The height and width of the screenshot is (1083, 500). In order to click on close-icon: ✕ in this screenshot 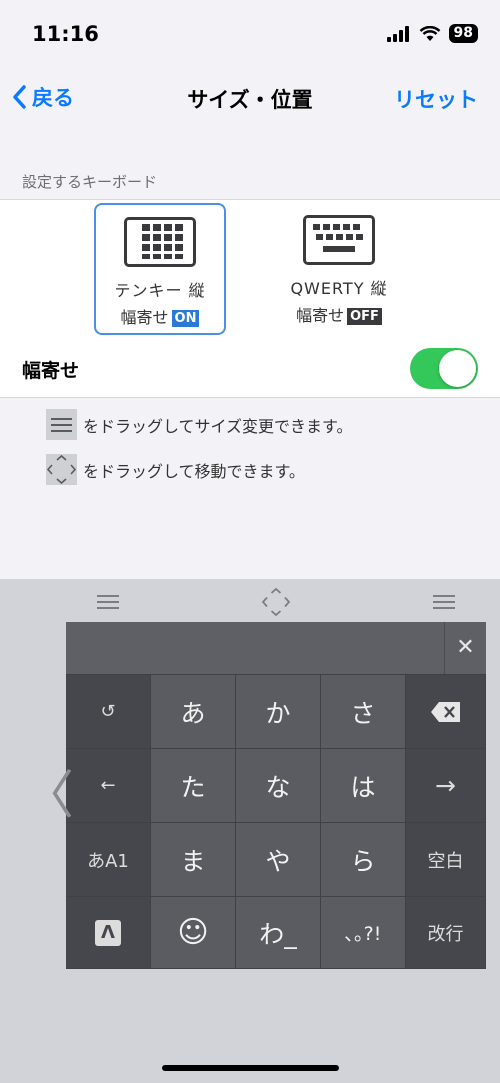, I will do `click(465, 648)`.